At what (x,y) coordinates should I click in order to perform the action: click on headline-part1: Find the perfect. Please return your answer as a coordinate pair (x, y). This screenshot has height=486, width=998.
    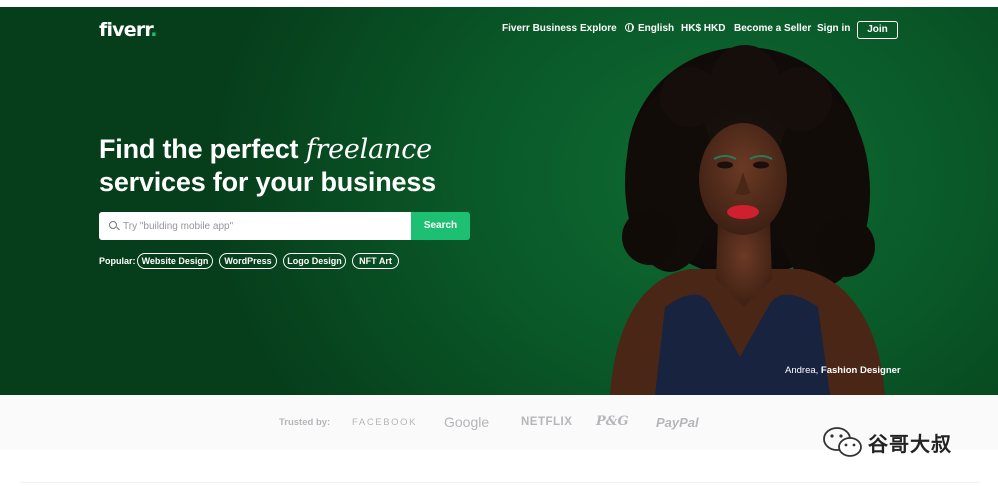
    Looking at the image, I should click on (202, 149).